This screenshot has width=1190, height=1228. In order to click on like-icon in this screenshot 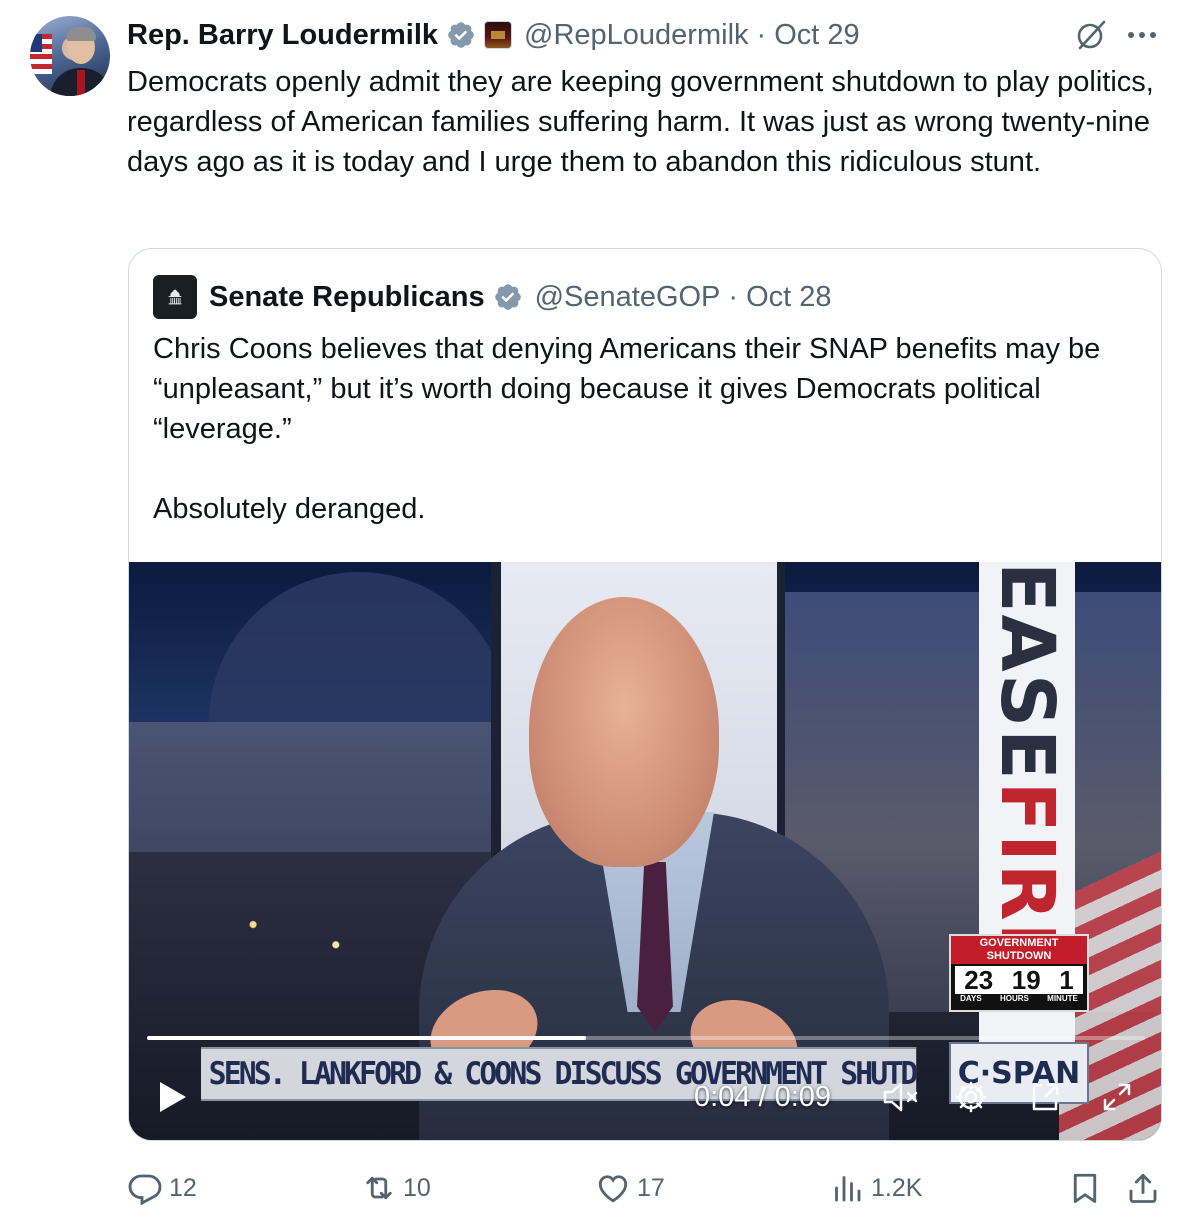, I will do `click(613, 1189)`.